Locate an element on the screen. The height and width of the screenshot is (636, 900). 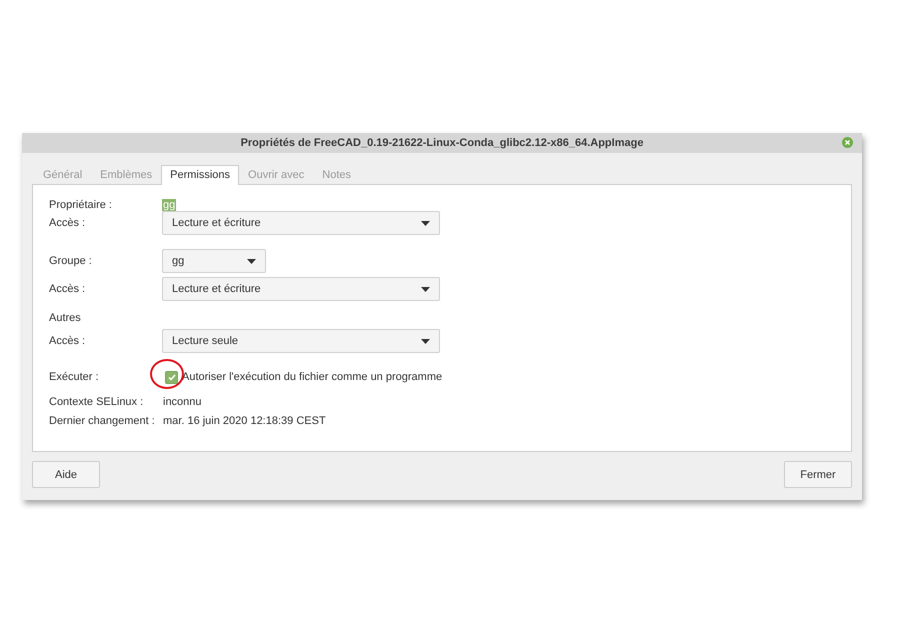
tab: Permissions is located at coordinates (200, 175).